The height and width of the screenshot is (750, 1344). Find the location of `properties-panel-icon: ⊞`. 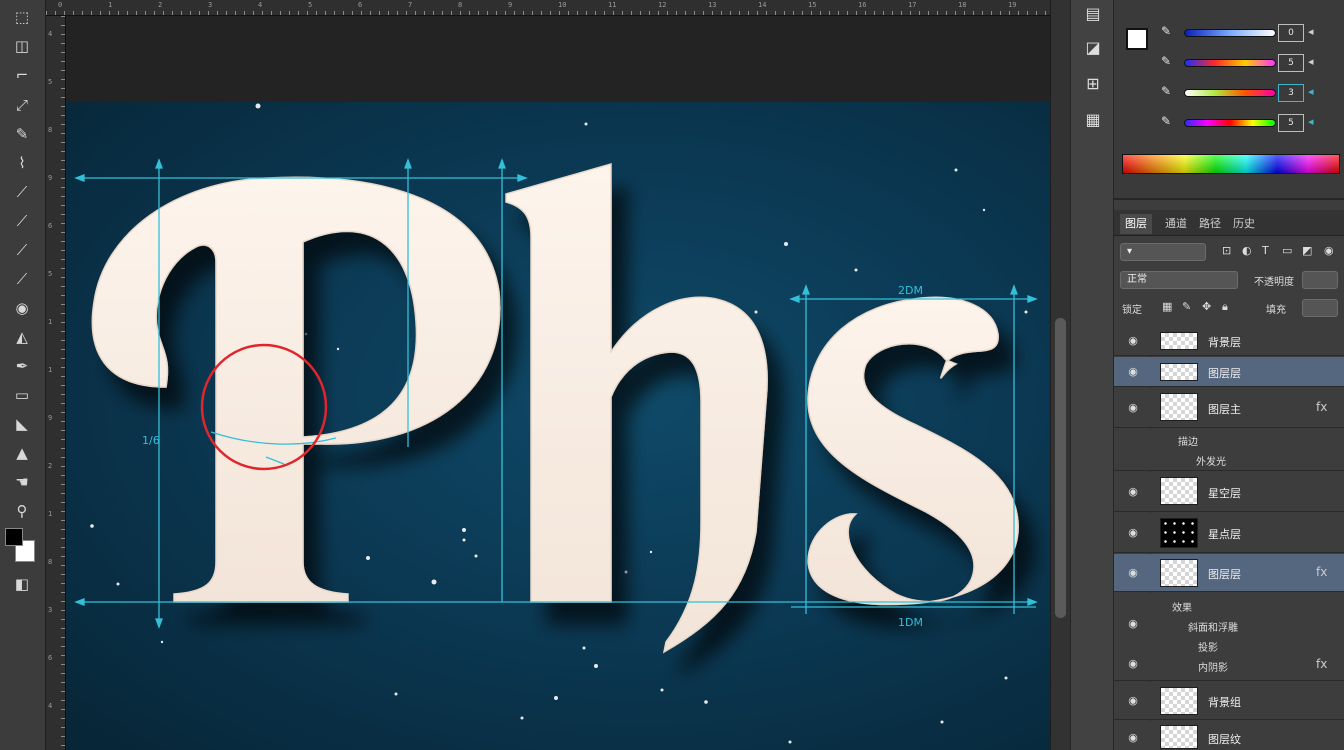

properties-panel-icon: ⊞ is located at coordinates (1093, 84).